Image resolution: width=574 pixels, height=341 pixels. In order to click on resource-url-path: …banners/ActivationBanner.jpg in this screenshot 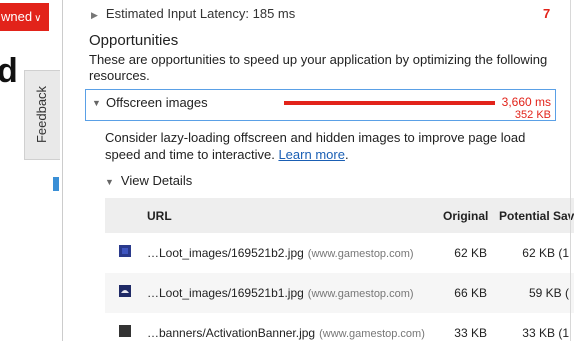, I will do `click(231, 333)`.